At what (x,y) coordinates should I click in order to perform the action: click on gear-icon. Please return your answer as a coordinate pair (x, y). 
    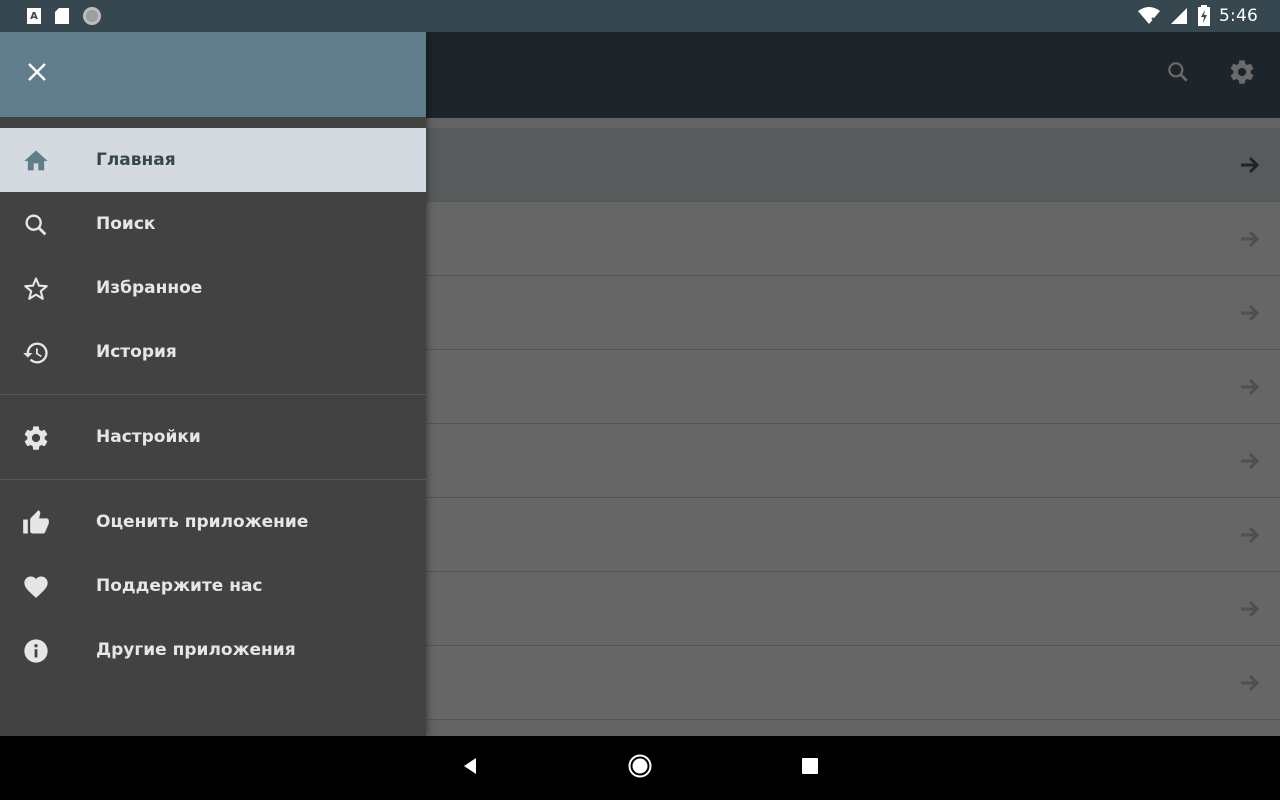
    Looking at the image, I should click on (36, 438).